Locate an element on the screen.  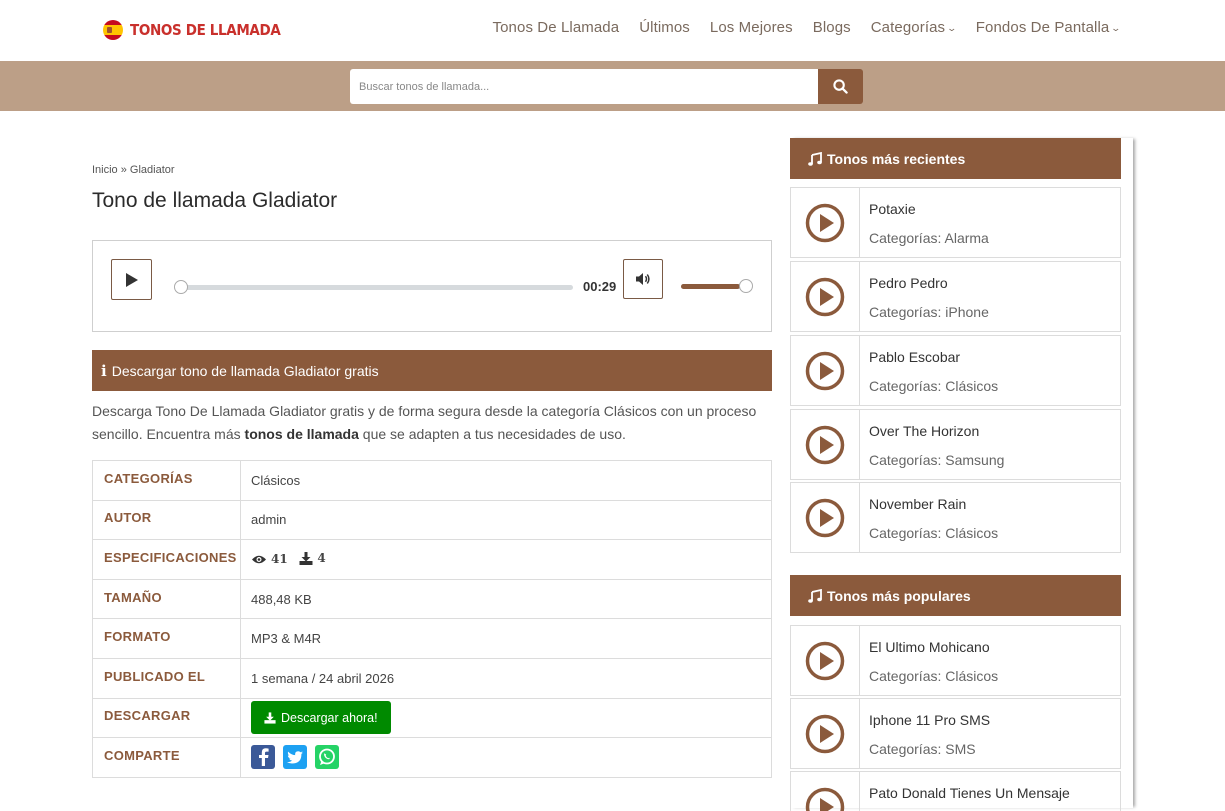
volume-slider is located at coordinates (714, 286).